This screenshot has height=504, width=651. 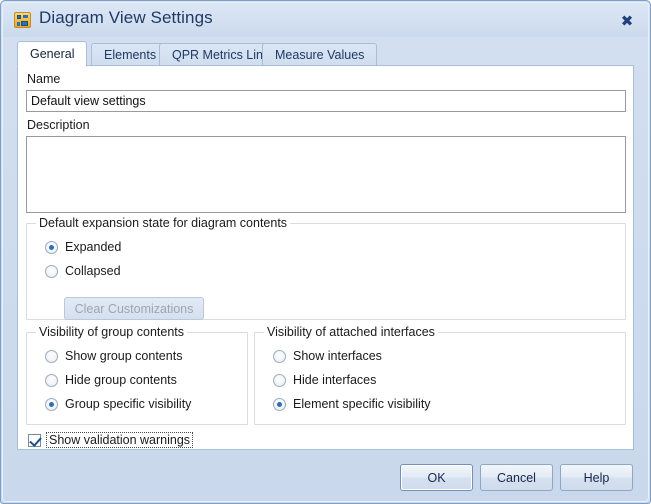 What do you see at coordinates (326, 174) in the screenshot?
I see `description-input` at bounding box center [326, 174].